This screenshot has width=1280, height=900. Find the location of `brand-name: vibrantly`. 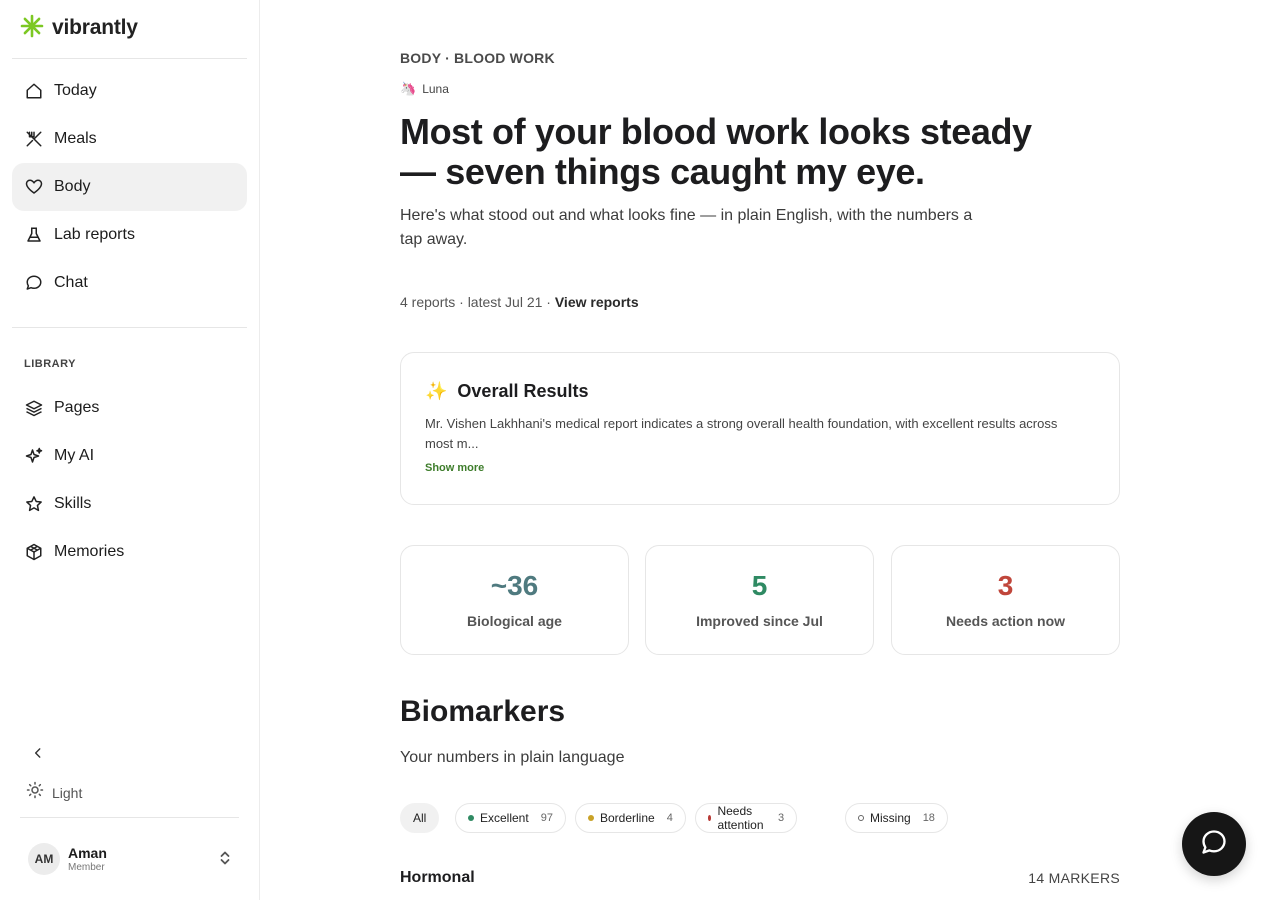

brand-name: vibrantly is located at coordinates (95, 27).